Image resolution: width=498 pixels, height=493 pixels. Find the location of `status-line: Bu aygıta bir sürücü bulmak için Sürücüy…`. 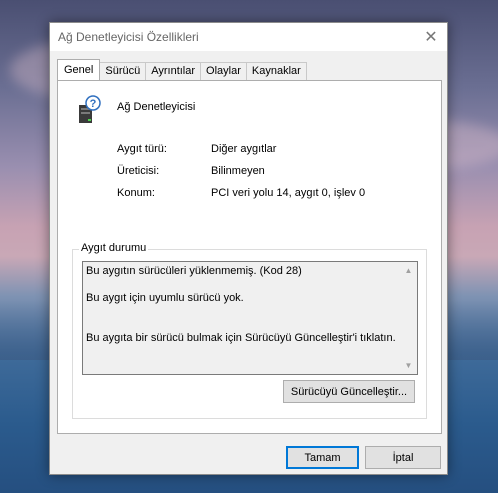

status-line: Bu aygıta bir sürücü bulmak için Sürücüy… is located at coordinates (241, 338).